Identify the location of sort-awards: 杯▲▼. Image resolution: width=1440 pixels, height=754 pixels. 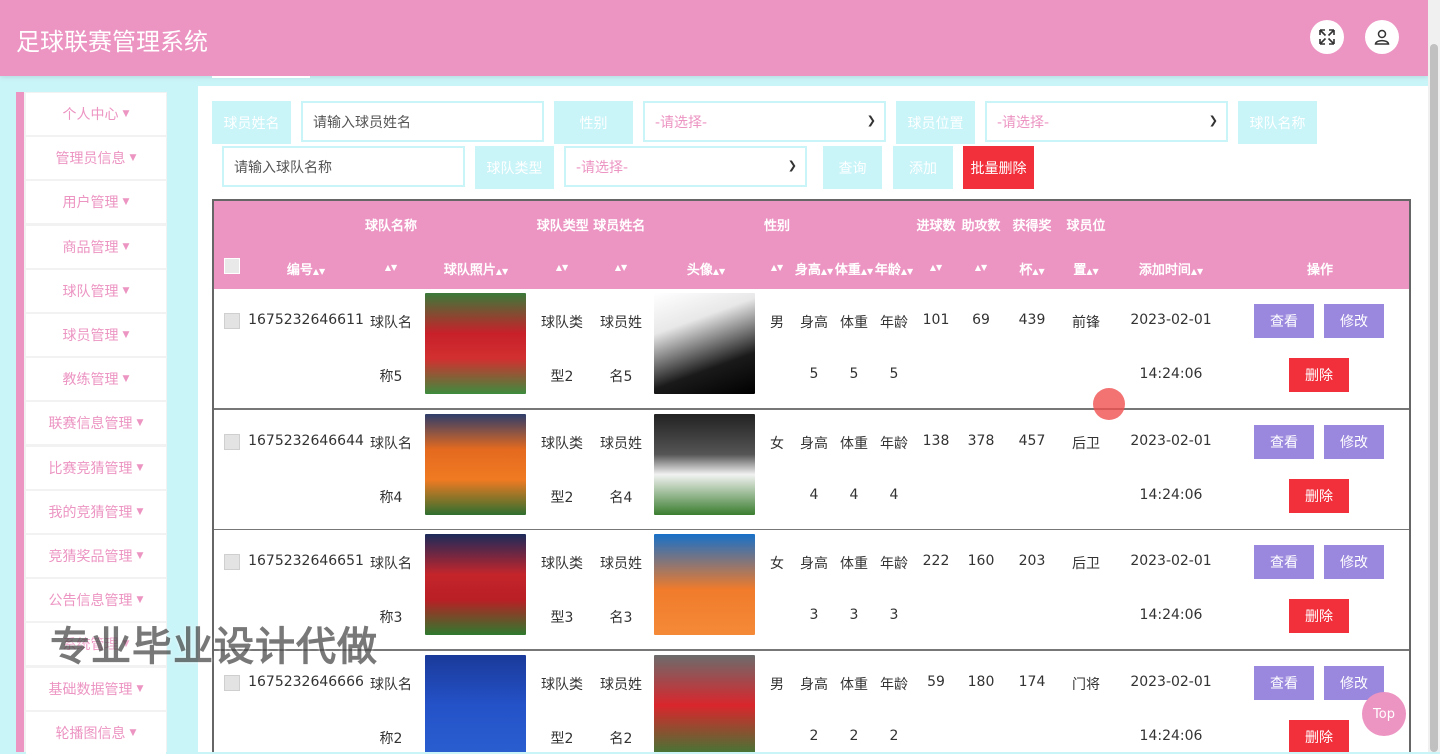
(1031, 268).